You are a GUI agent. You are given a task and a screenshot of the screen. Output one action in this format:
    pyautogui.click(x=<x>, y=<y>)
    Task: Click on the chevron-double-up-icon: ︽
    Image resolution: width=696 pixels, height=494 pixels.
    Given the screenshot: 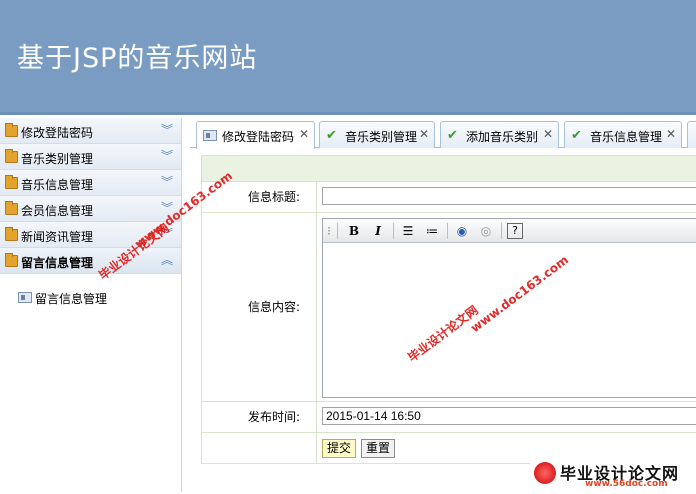 What is the action you would take?
    pyautogui.click(x=167, y=260)
    